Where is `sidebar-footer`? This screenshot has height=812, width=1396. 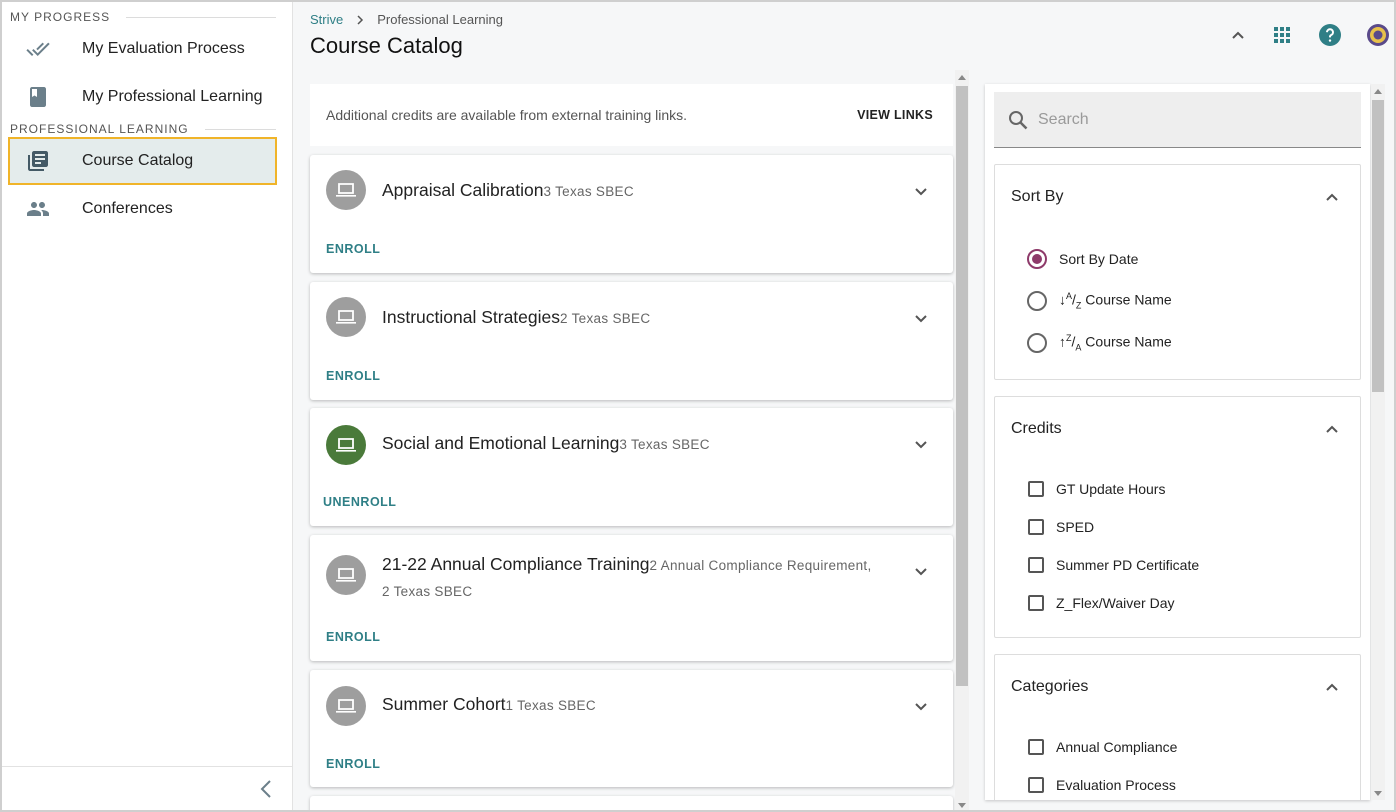 sidebar-footer is located at coordinates (147, 788).